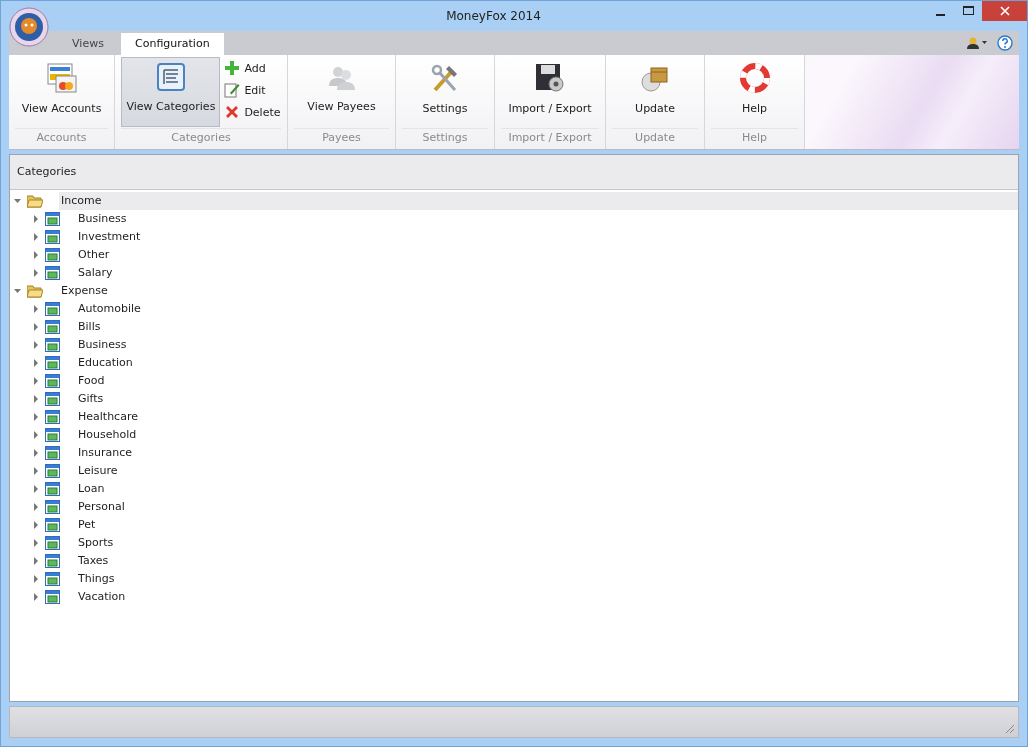 This screenshot has height=747, width=1028. I want to click on ribbon-button: View Accounts, so click(61, 92).